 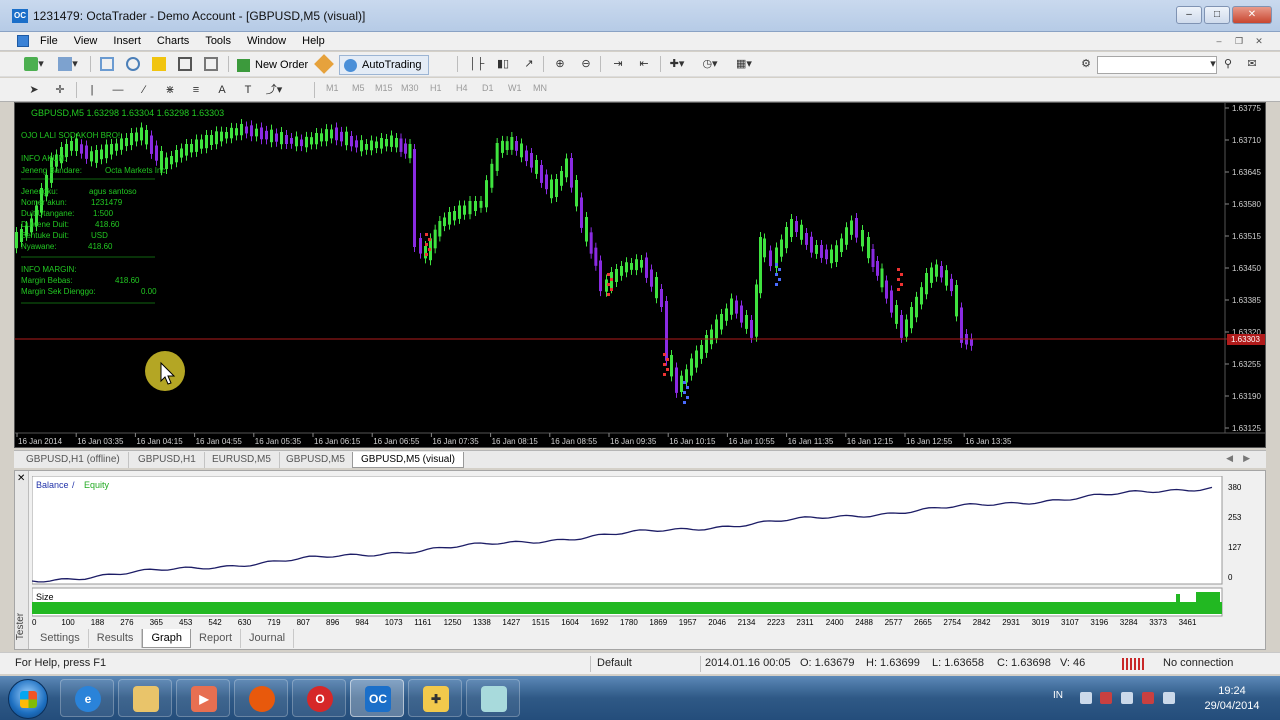 What do you see at coordinates (185, 65) in the screenshot?
I see `terminal-icon` at bounding box center [185, 65].